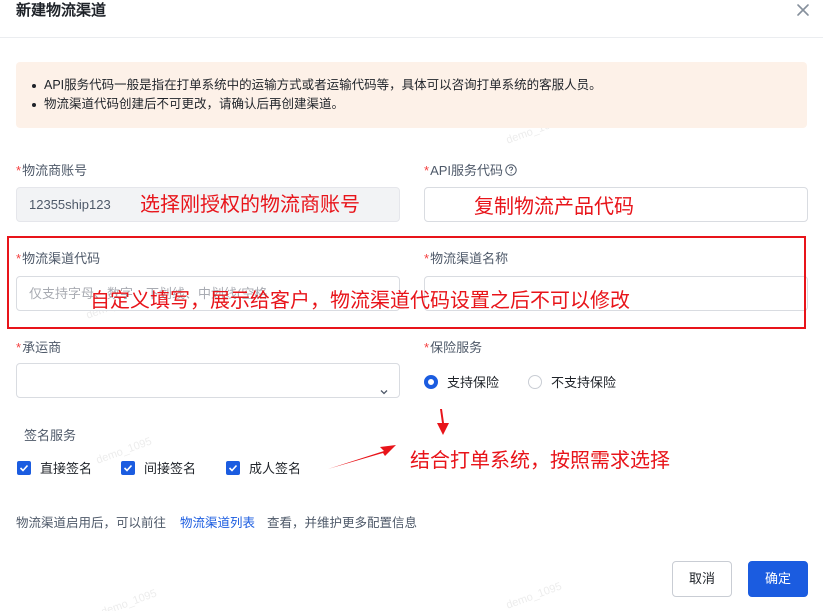  Describe the element at coordinates (388, 439) in the screenshot. I see `annotation-arrows` at that location.